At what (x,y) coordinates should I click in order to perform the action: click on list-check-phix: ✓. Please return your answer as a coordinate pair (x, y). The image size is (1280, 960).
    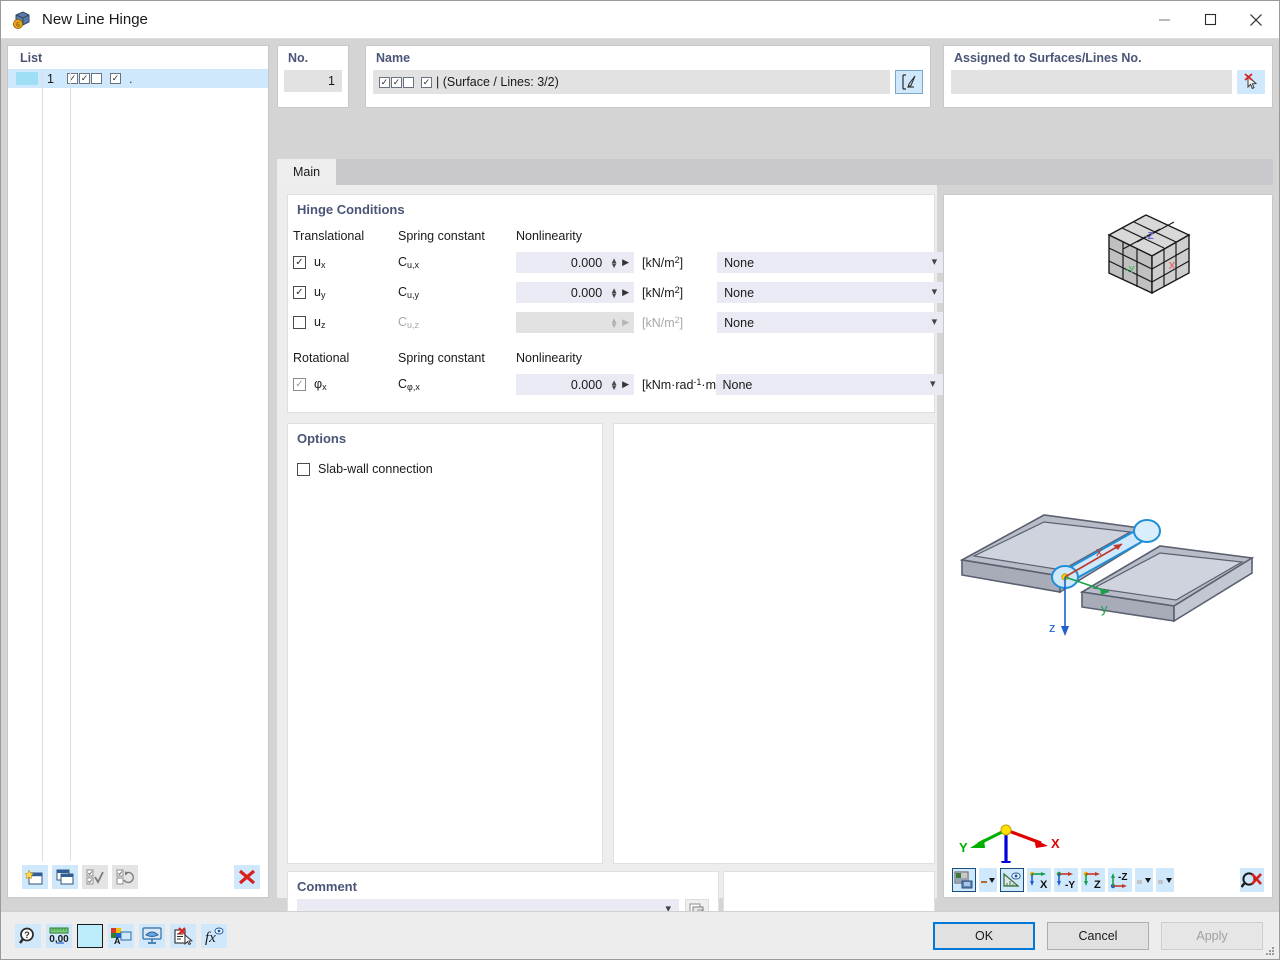
    Looking at the image, I should click on (115, 78).